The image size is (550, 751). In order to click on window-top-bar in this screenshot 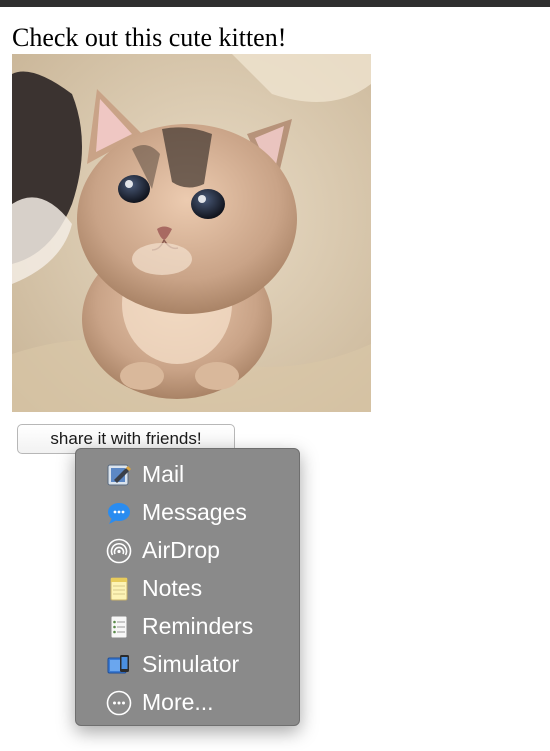, I will do `click(275, 3)`.